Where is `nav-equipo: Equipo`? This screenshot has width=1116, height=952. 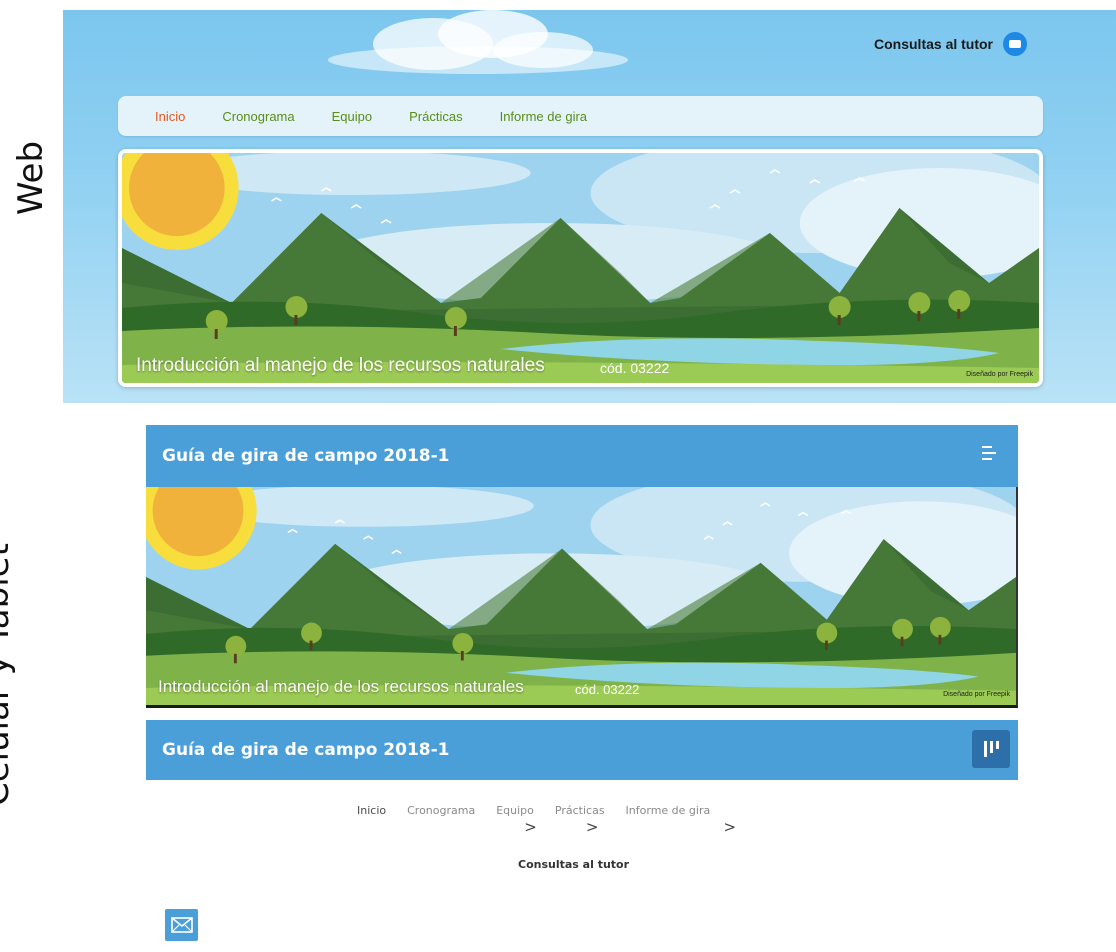 nav-equipo: Equipo is located at coordinates (352, 116).